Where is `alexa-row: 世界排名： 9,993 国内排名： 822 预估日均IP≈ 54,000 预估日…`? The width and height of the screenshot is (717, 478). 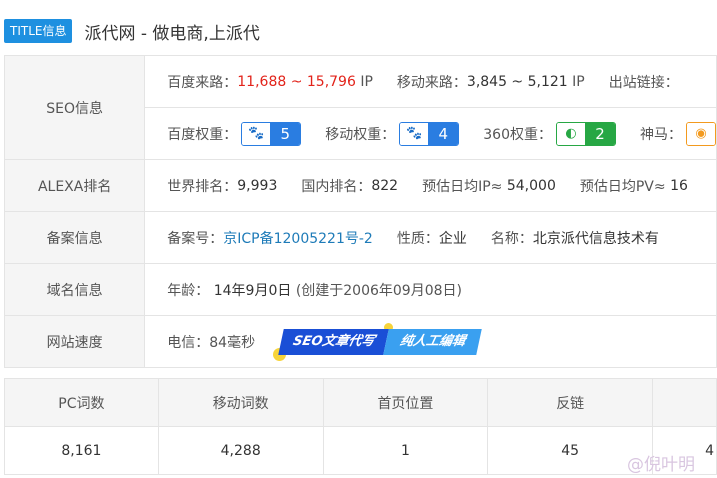 alexa-row: 世界排名： 9,993 国内排名： 822 预估日均IP≈ 54,000 预估日… is located at coordinates (431, 186).